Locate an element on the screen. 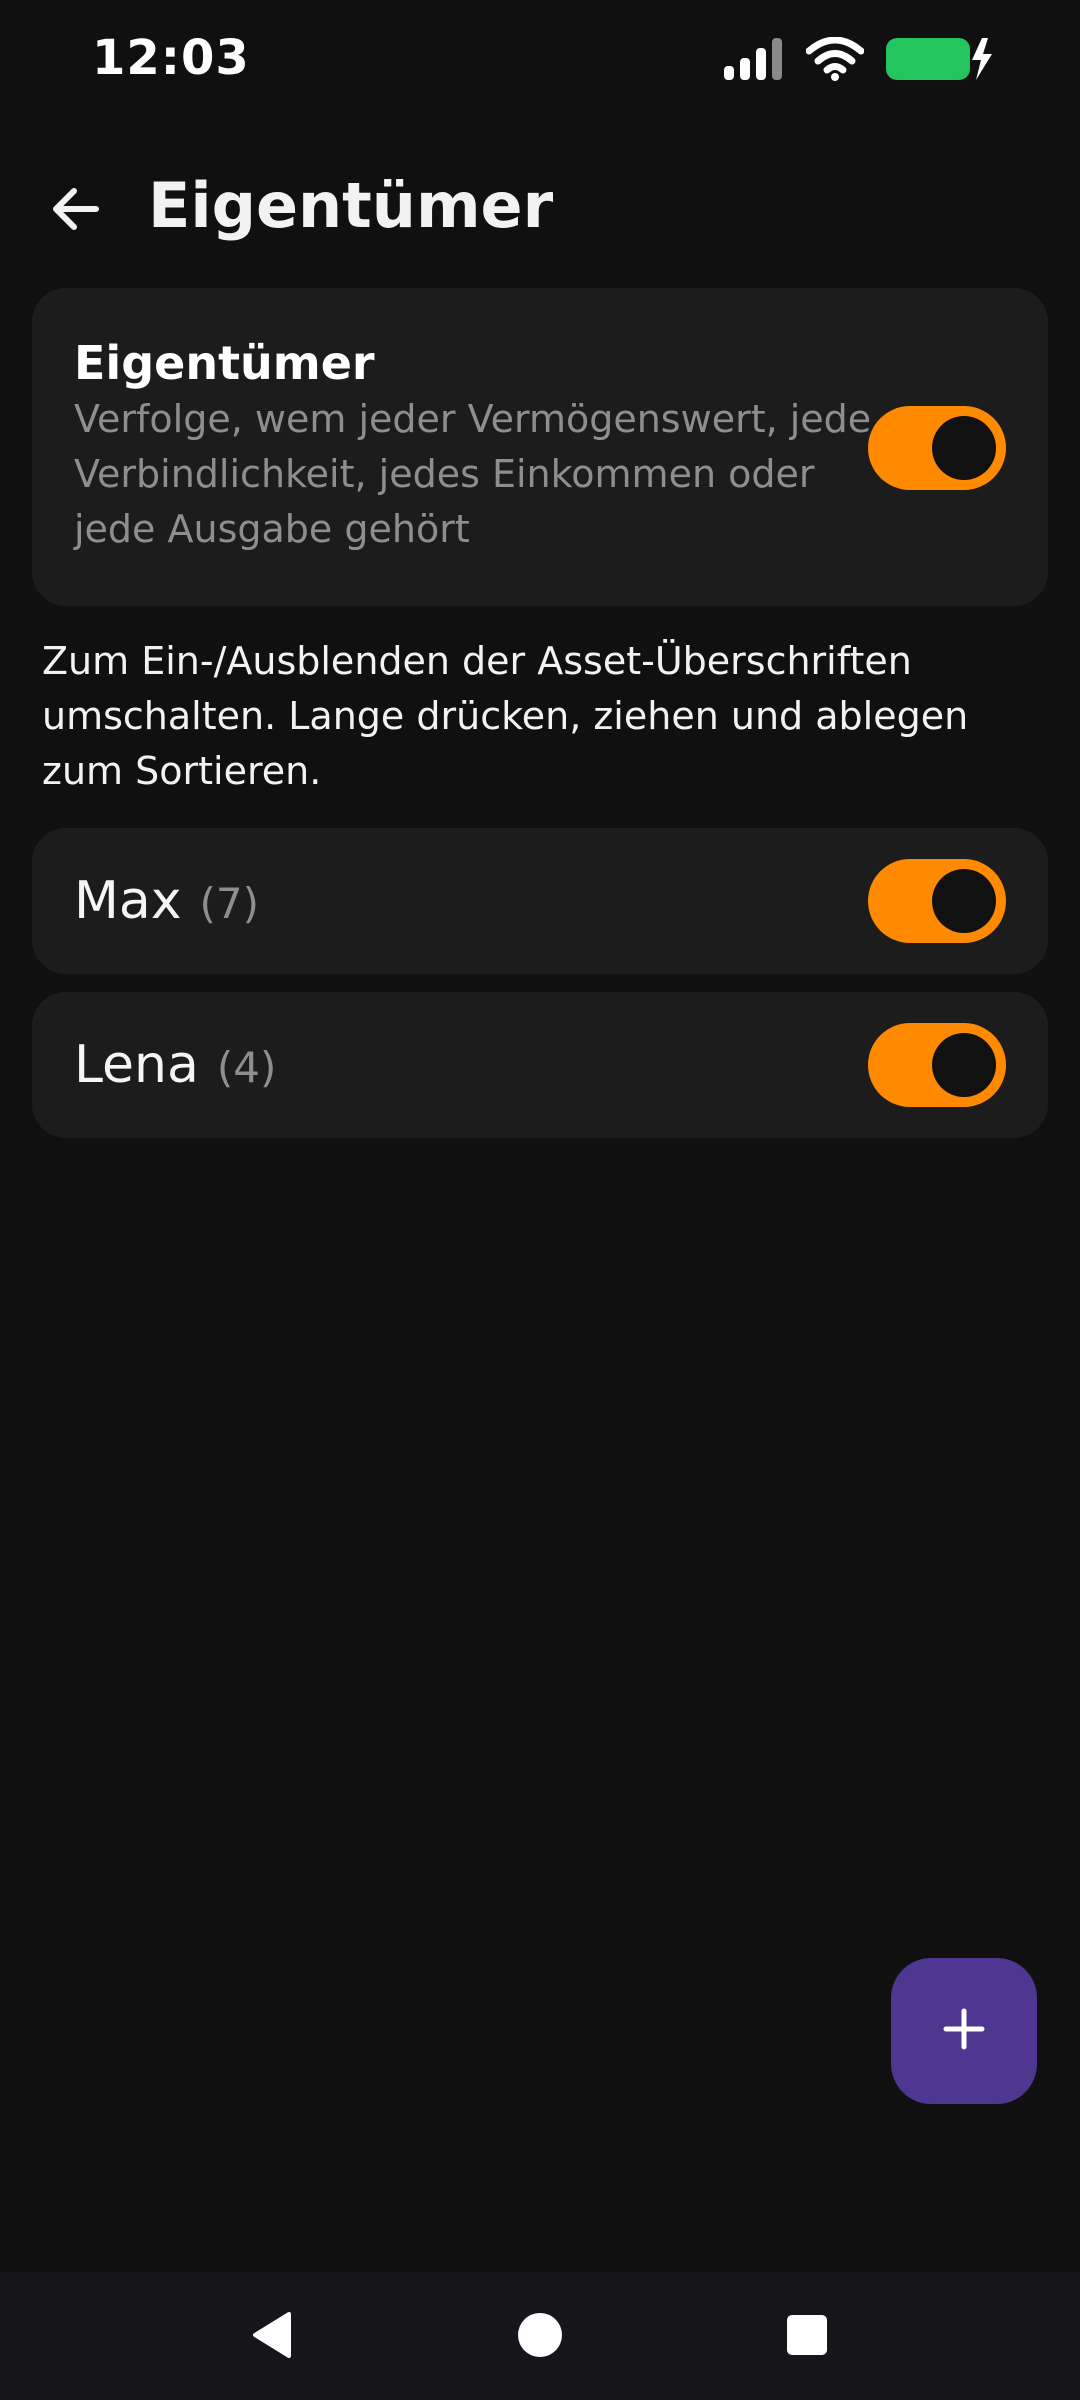 The image size is (1080, 2400). recents-square-icon is located at coordinates (807, 2337).